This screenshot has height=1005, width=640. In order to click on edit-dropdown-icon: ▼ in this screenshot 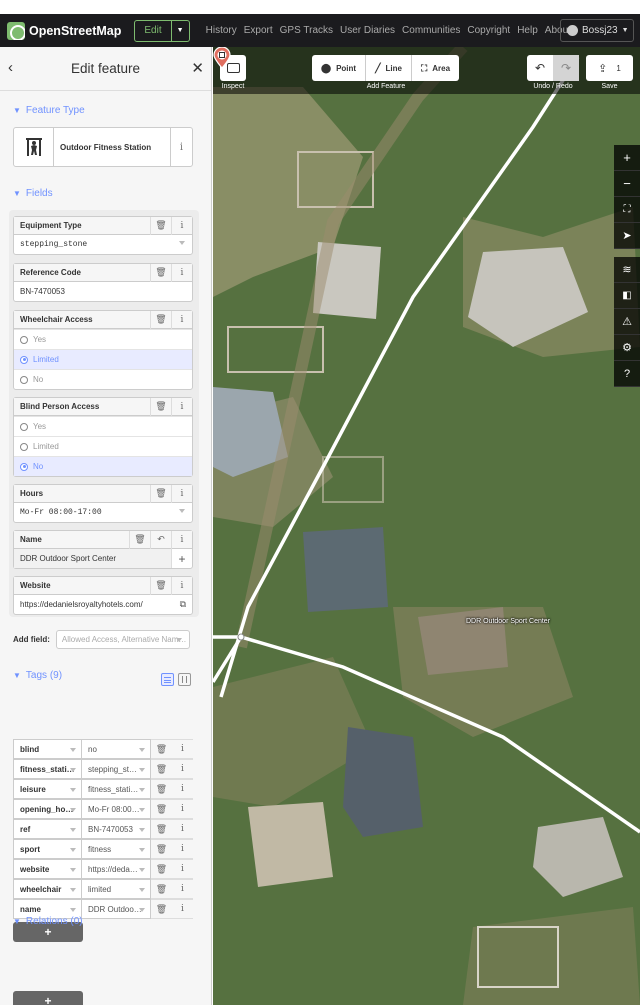, I will do `click(180, 30)`.